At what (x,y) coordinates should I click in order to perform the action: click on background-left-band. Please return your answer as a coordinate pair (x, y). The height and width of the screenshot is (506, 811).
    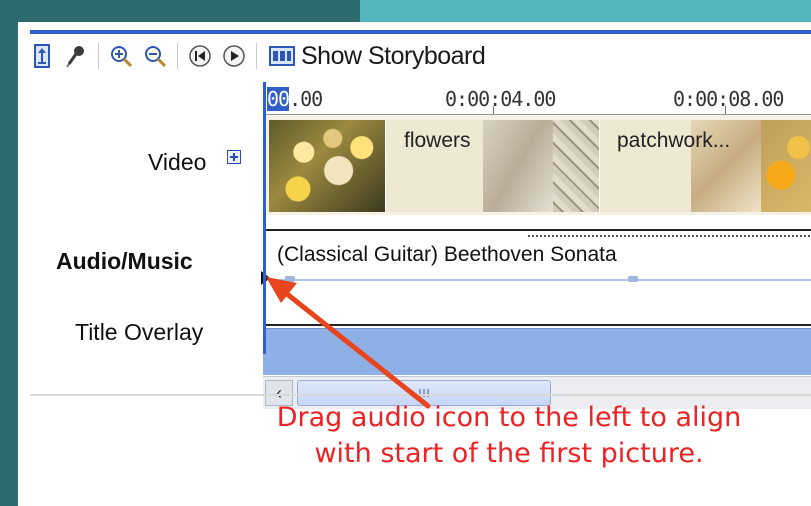
    Looking at the image, I should click on (9, 253).